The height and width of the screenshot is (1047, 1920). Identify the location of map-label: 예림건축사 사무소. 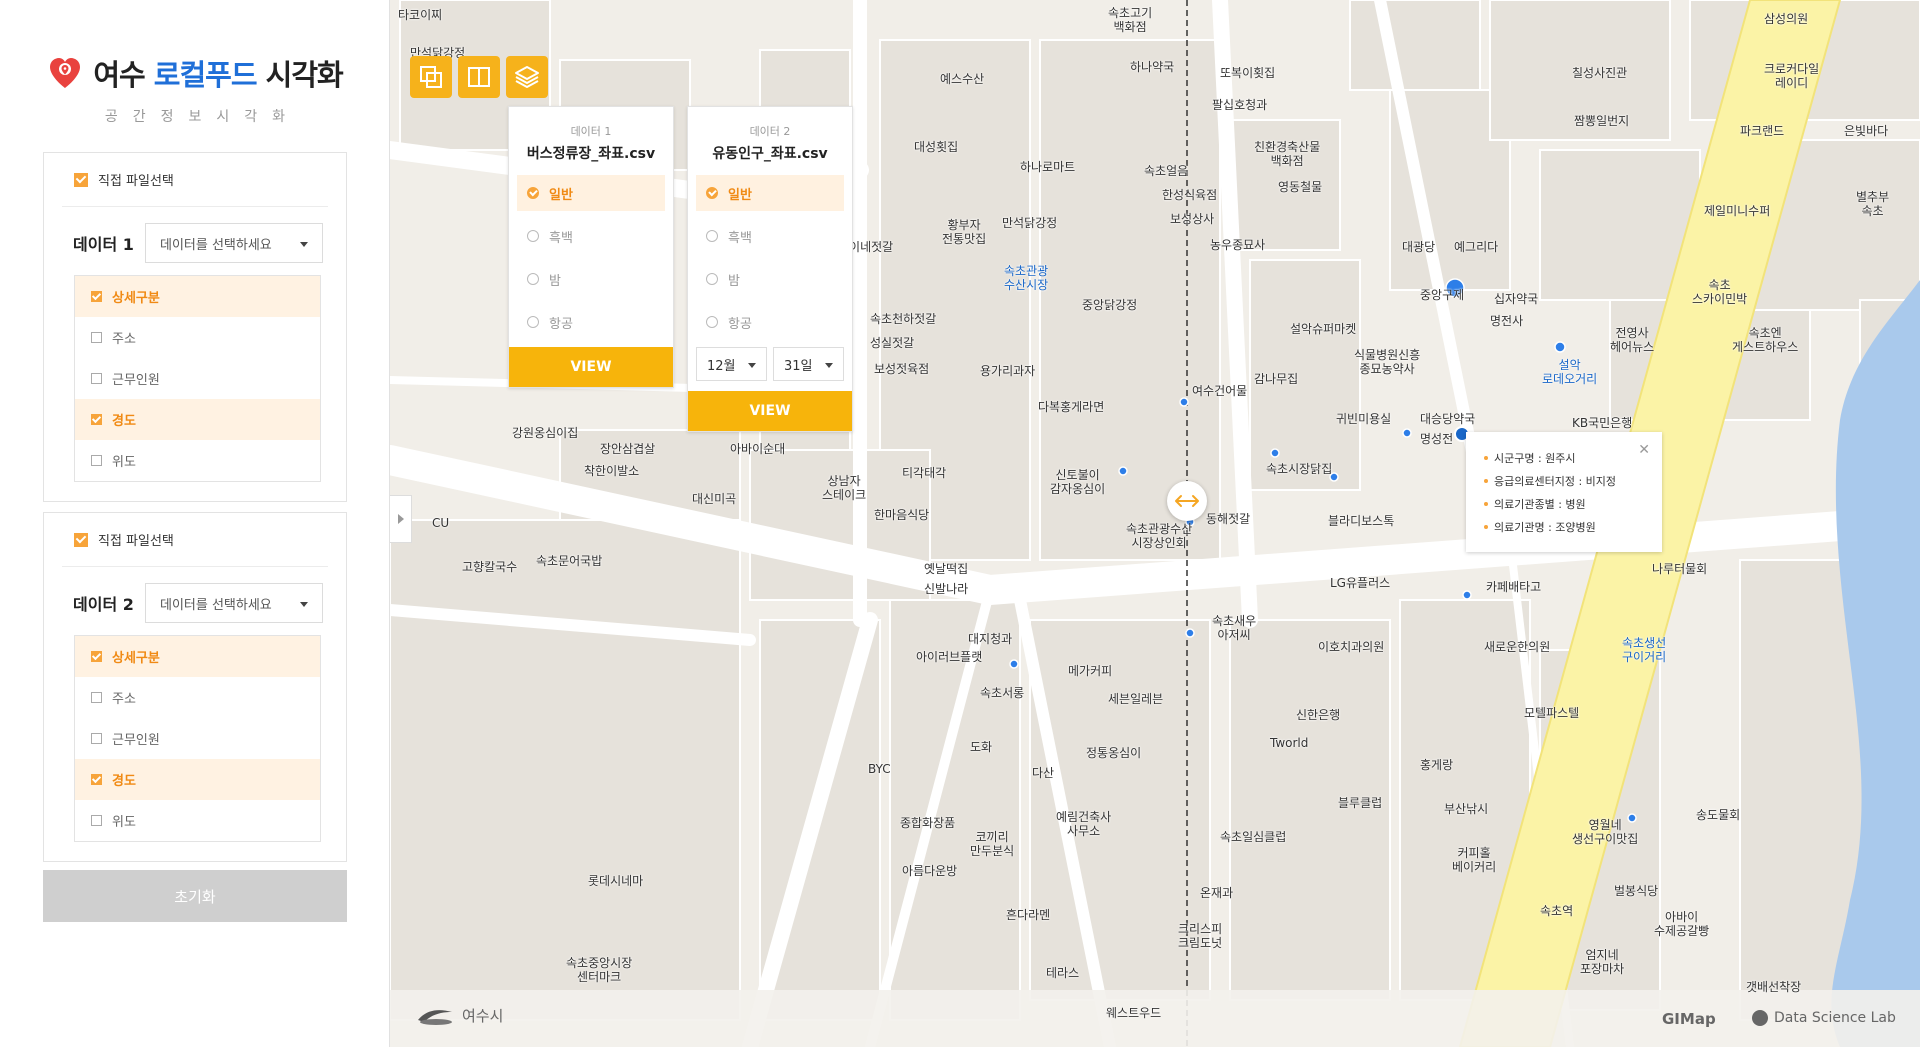
(1083, 824).